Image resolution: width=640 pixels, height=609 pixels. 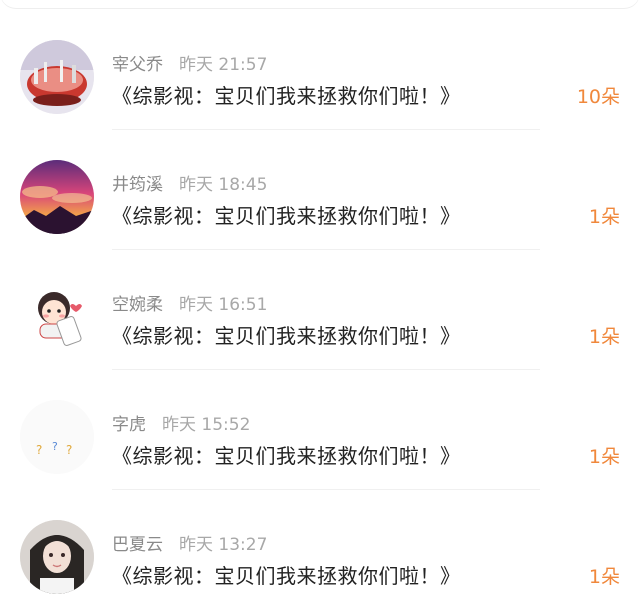 I want to click on timestamp: 昨天 13:27, so click(x=223, y=545).